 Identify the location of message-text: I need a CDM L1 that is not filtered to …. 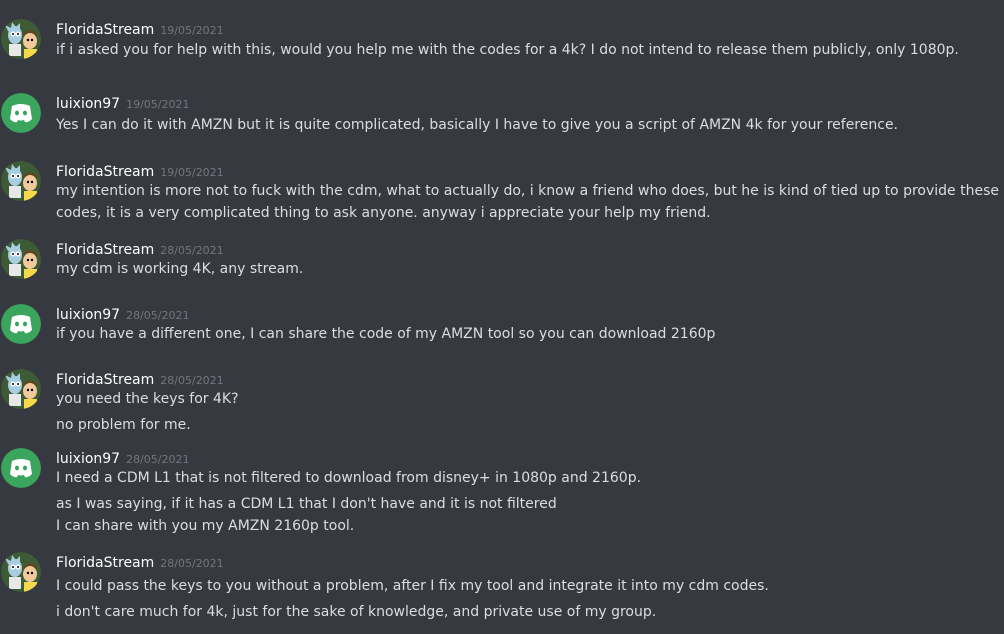
(349, 478).